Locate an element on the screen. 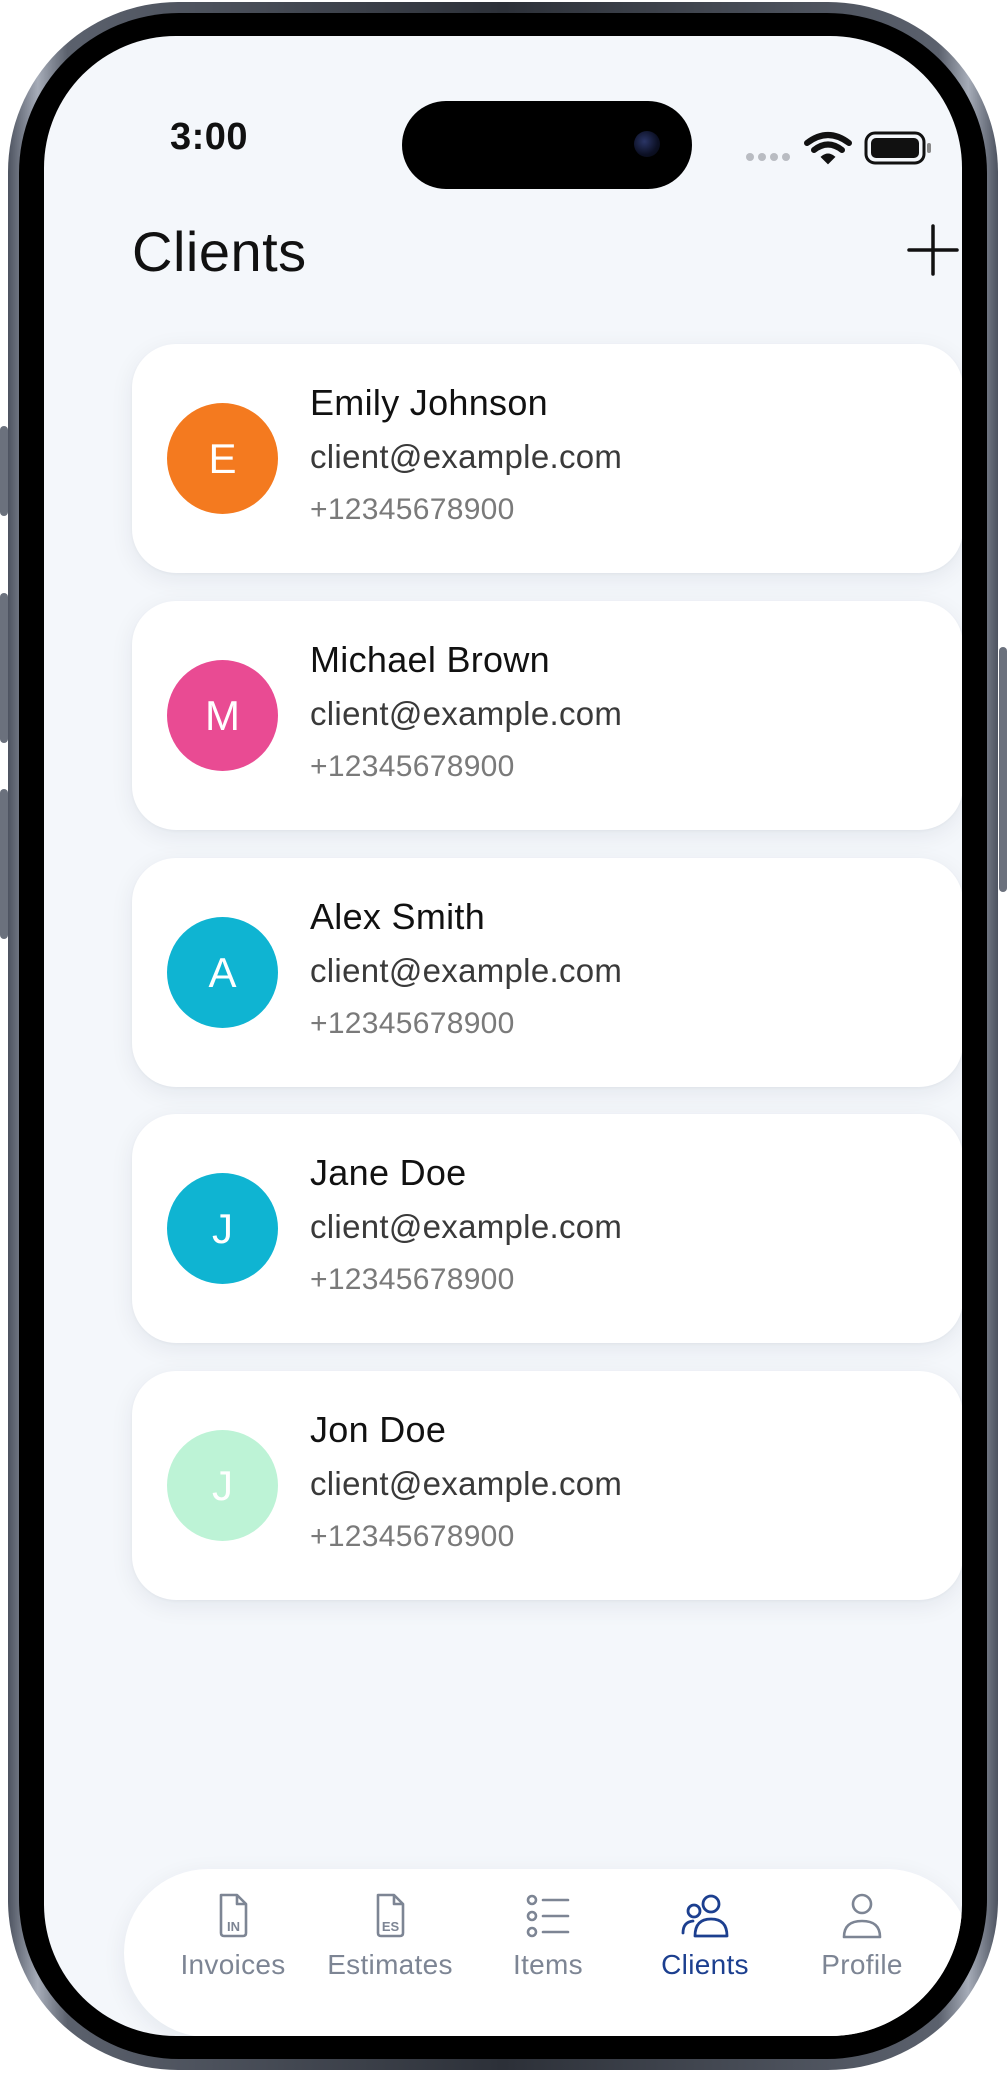 The width and height of the screenshot is (1007, 2074). tab-clients: Clients is located at coordinates (705, 1953).